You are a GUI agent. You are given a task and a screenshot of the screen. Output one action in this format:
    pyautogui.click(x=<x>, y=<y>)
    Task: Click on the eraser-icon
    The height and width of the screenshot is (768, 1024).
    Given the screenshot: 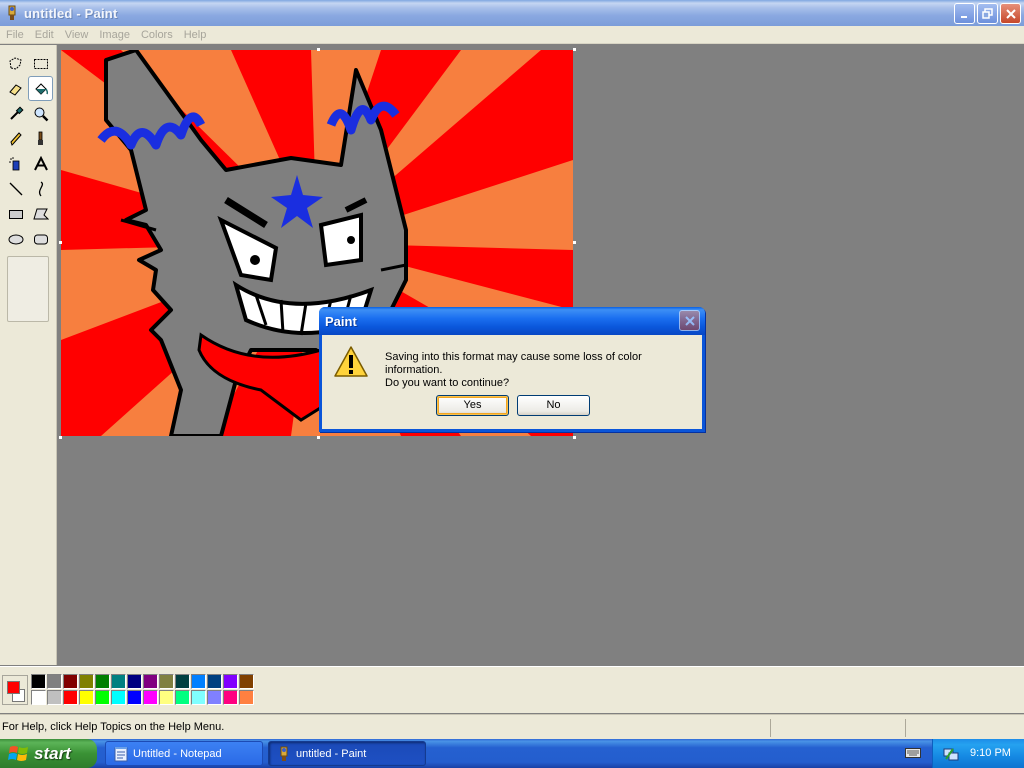 What is the action you would take?
    pyautogui.click(x=15, y=89)
    